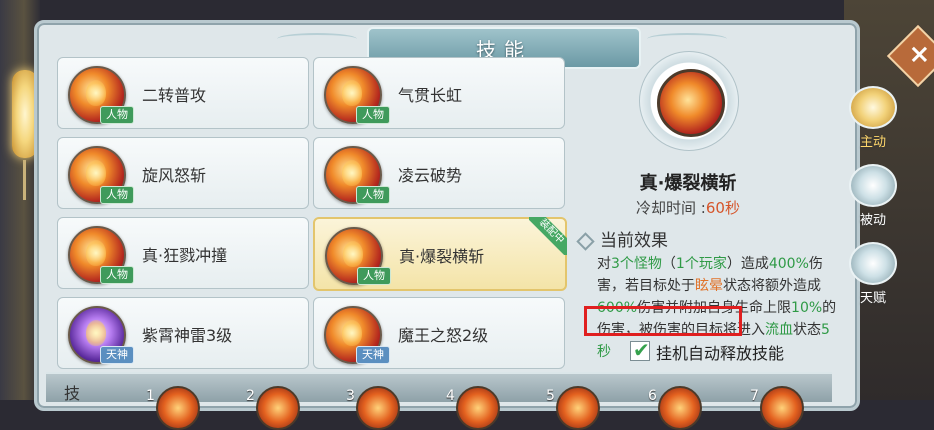  I want to click on skill-name: 二转普攻, so click(174, 95).